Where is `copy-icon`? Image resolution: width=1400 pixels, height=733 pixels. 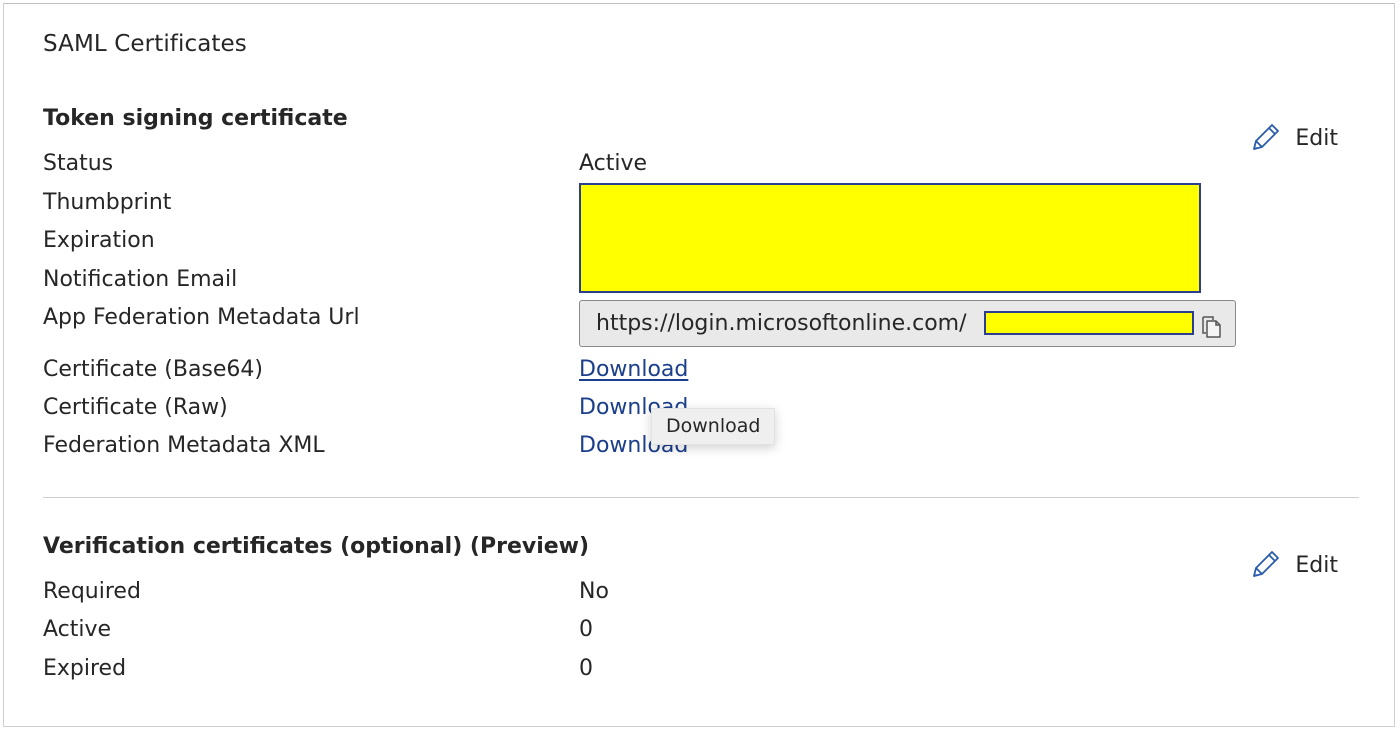 copy-icon is located at coordinates (1212, 326).